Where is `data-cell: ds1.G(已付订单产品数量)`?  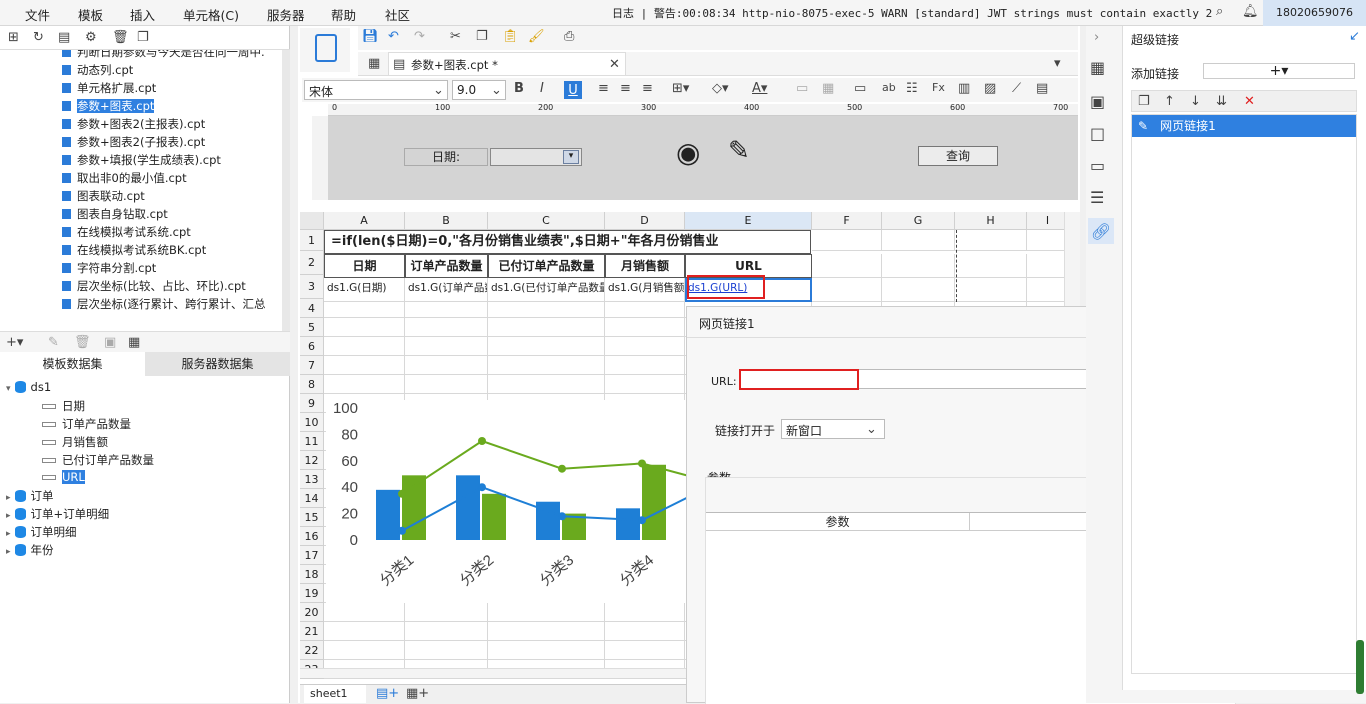 data-cell: ds1.G(已付订单产品数量) is located at coordinates (546, 290).